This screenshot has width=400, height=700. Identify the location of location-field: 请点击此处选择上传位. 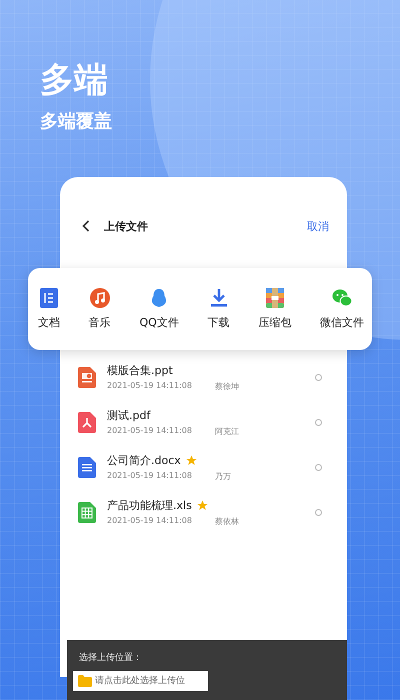
(140, 681).